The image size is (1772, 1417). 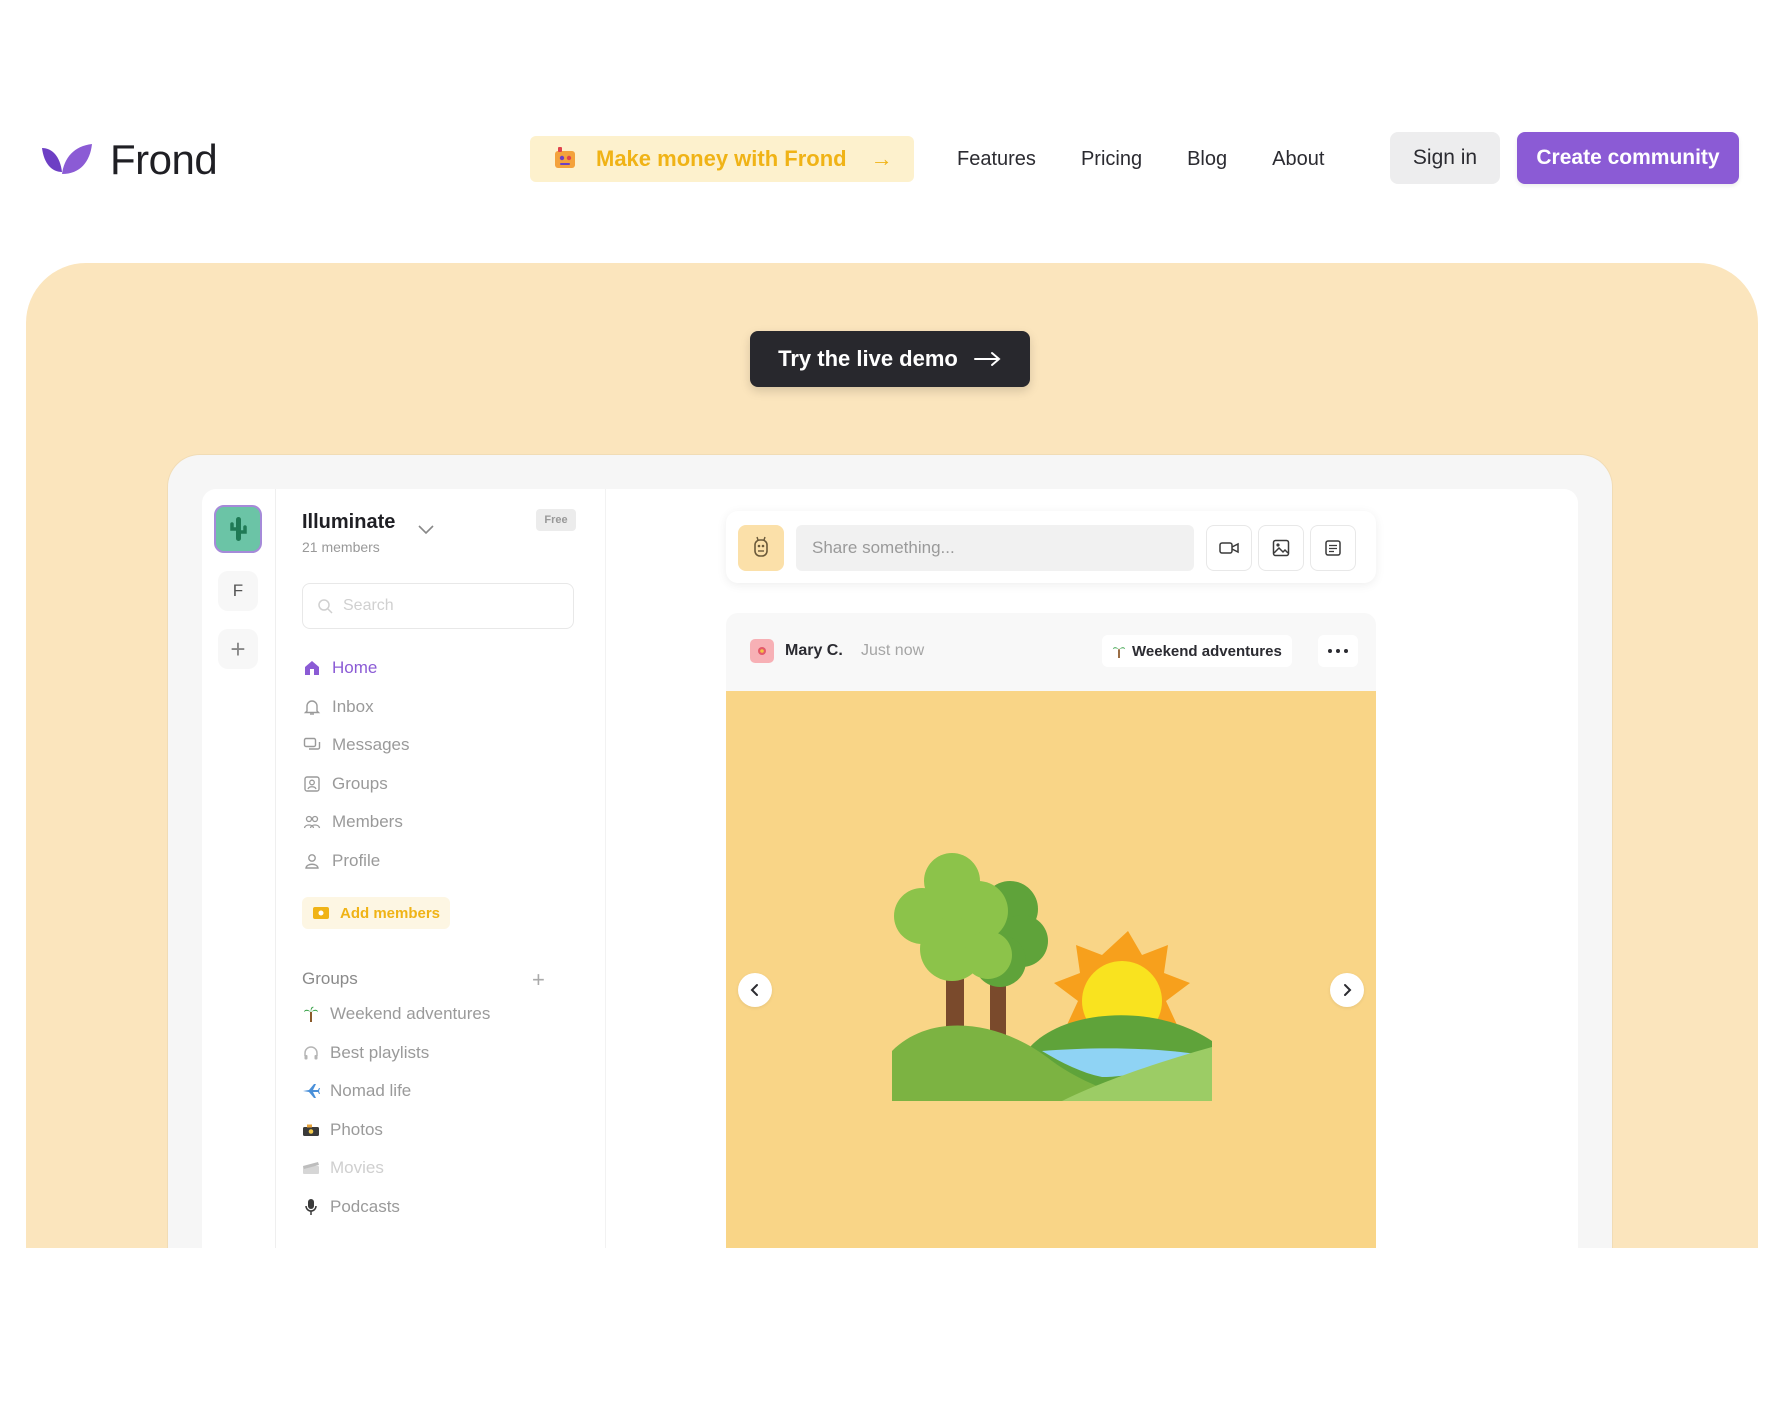 I want to click on group-item-photos: Photos, so click(x=396, y=1130).